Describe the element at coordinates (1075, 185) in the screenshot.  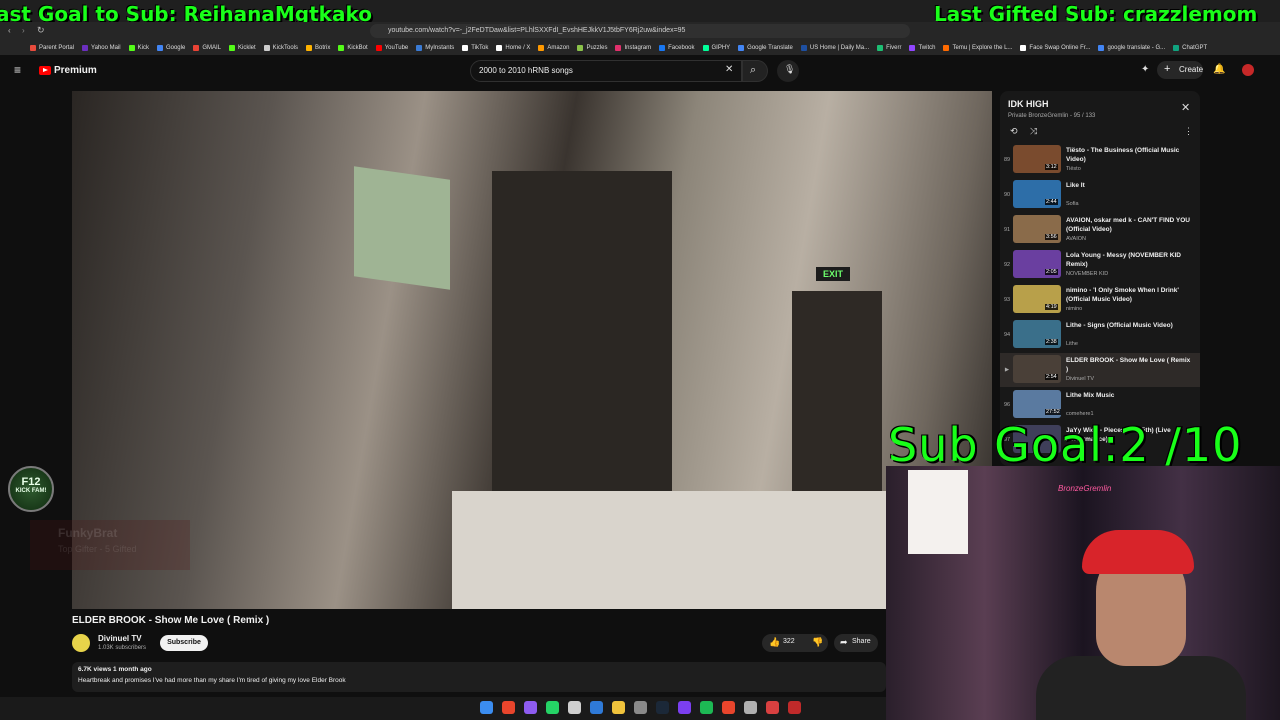
I see `playlist-item-title: Like It` at that location.